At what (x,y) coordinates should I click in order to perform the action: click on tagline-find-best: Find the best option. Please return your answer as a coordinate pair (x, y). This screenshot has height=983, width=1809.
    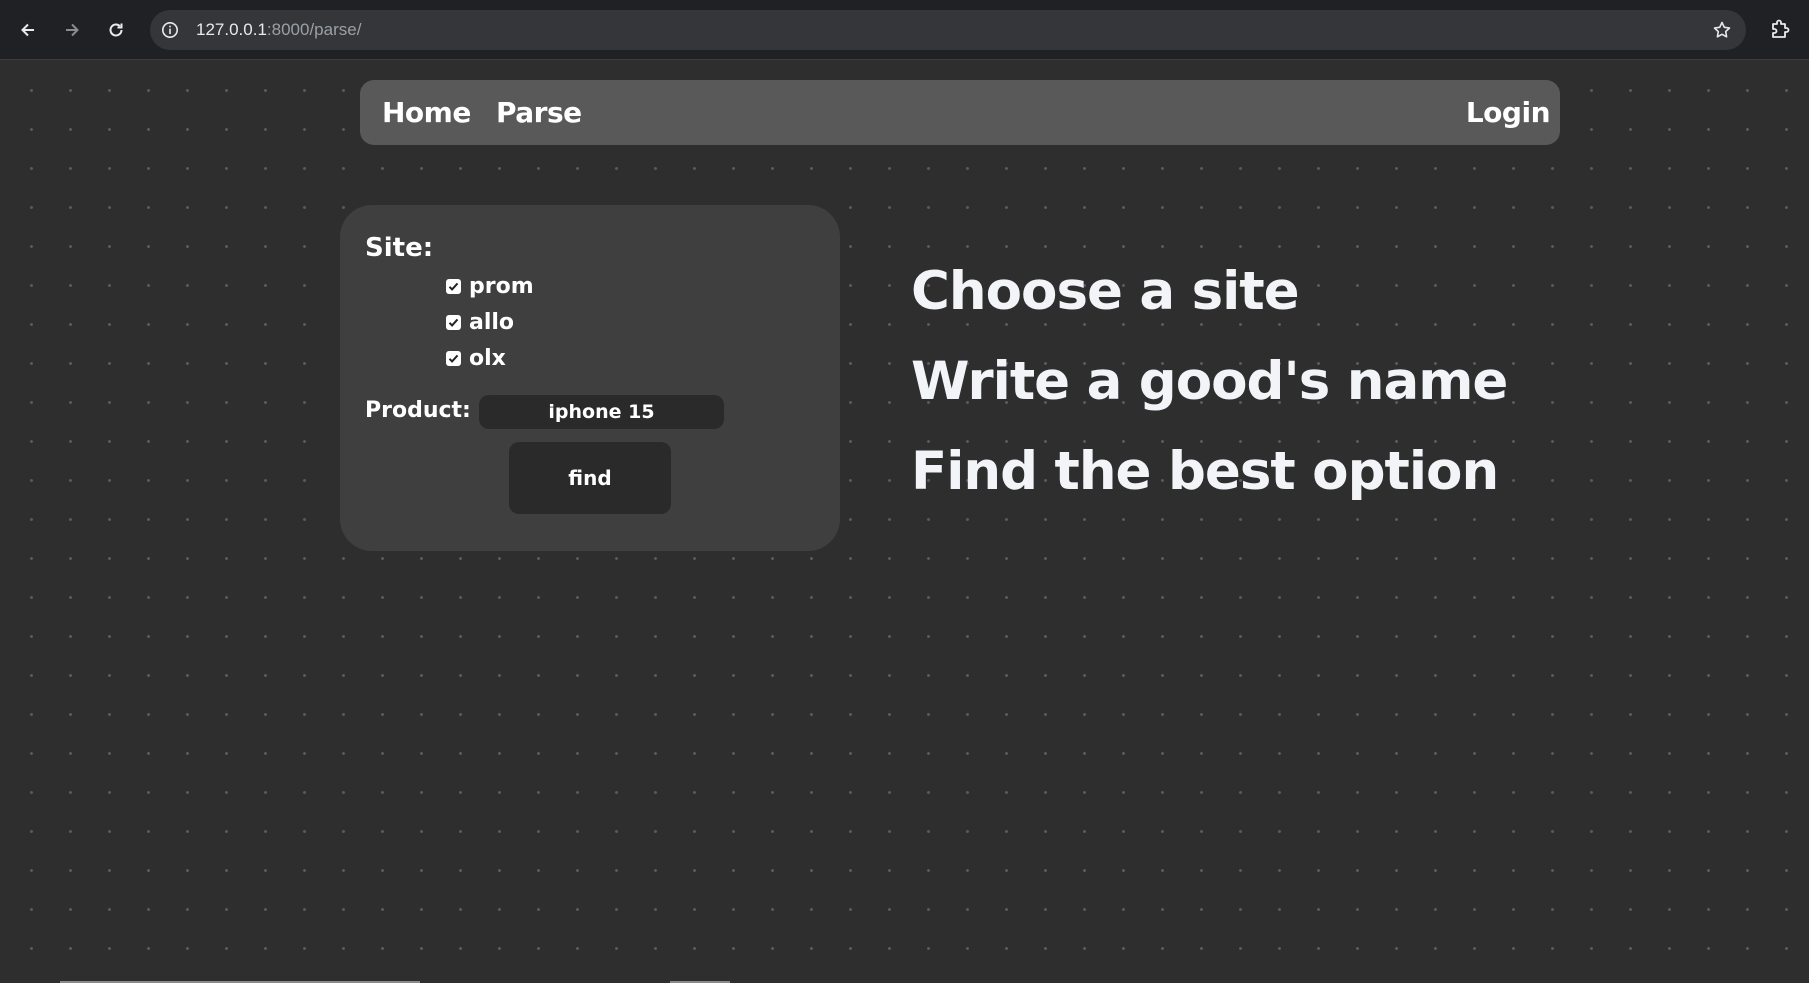
    Looking at the image, I should click on (1205, 471).